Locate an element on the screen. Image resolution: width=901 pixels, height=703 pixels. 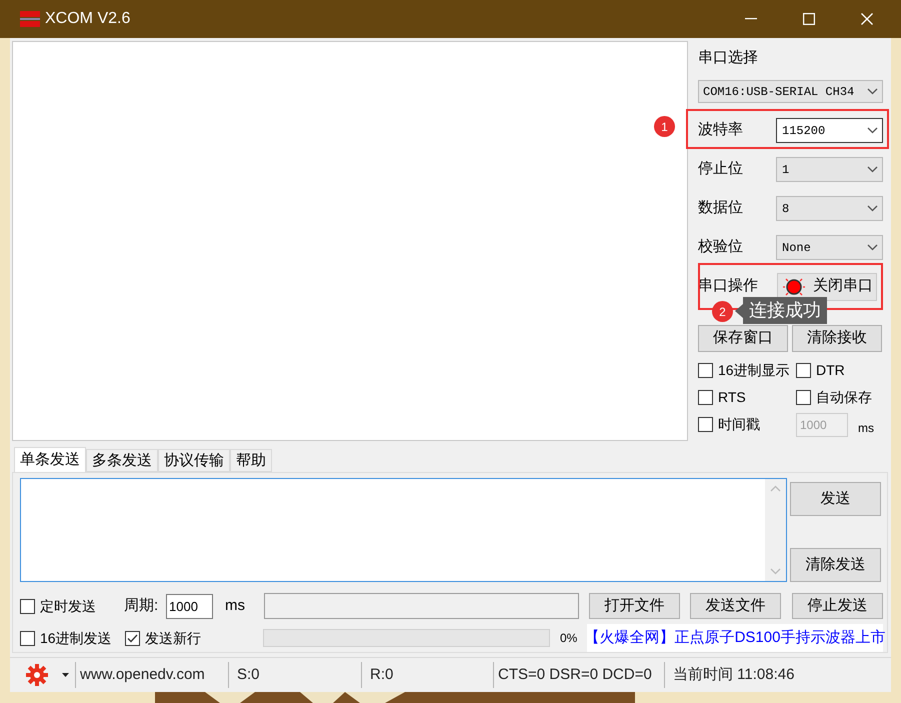
scrollbar is located at coordinates (775, 530).